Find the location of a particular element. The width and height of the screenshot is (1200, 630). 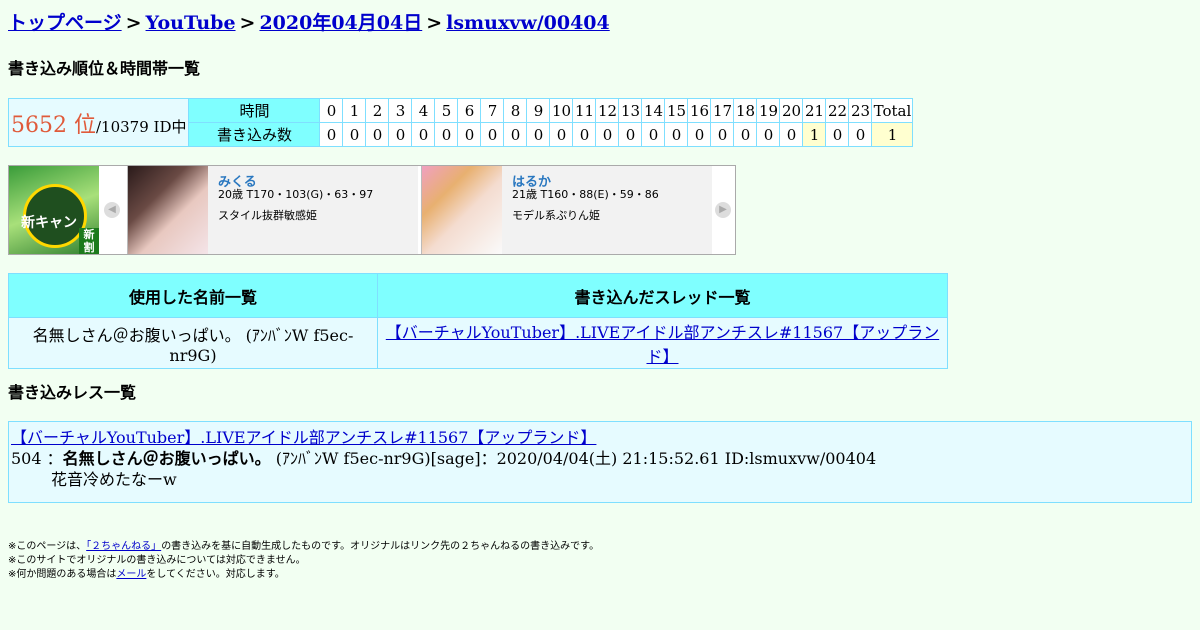

hour-cell: 4 is located at coordinates (423, 110).